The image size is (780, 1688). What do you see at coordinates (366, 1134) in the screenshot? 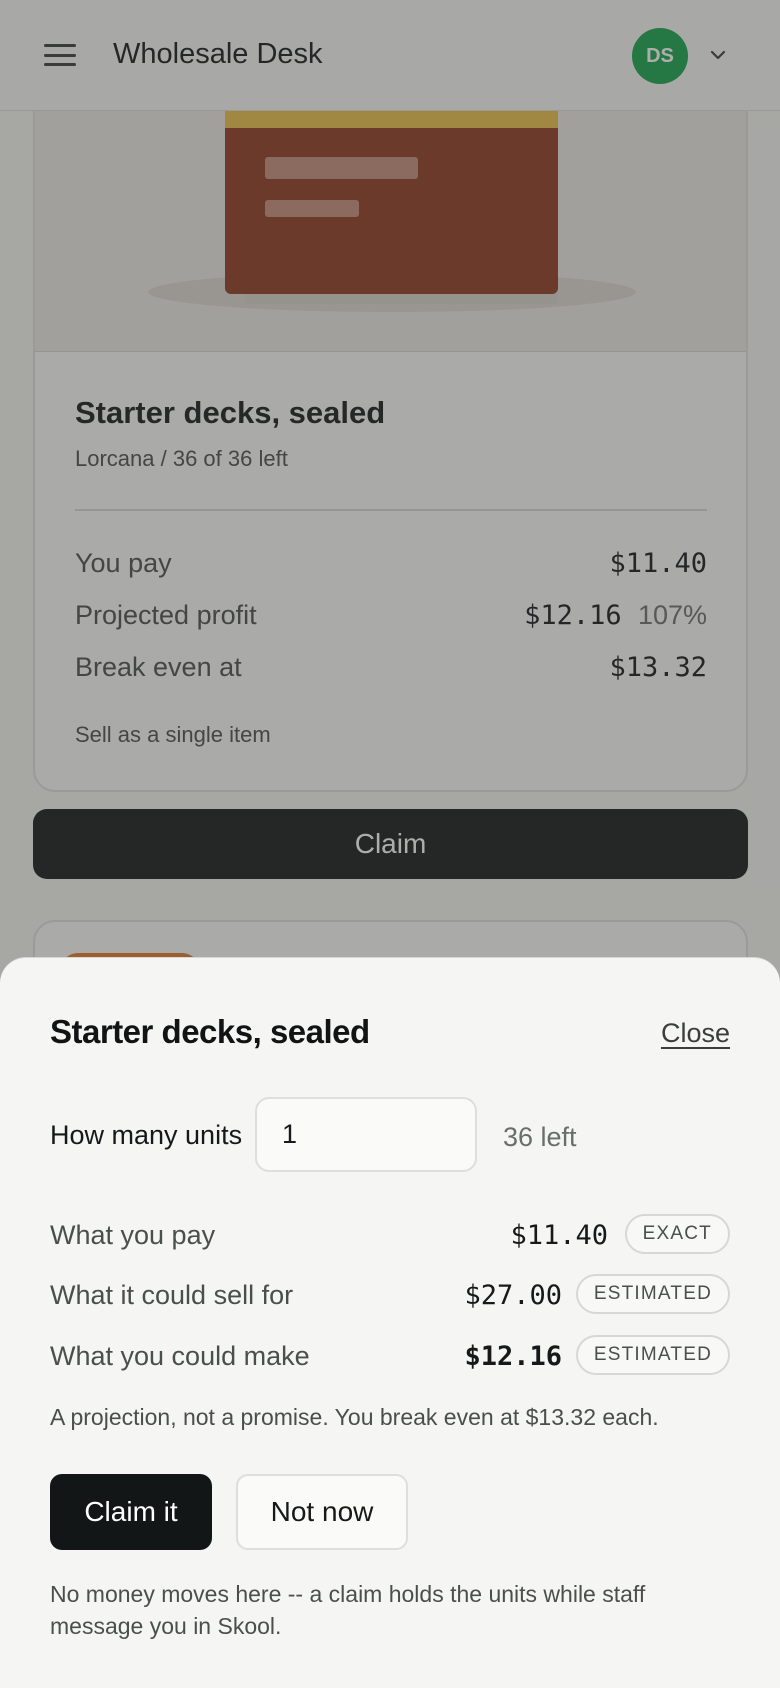
I see `quantity-input` at bounding box center [366, 1134].